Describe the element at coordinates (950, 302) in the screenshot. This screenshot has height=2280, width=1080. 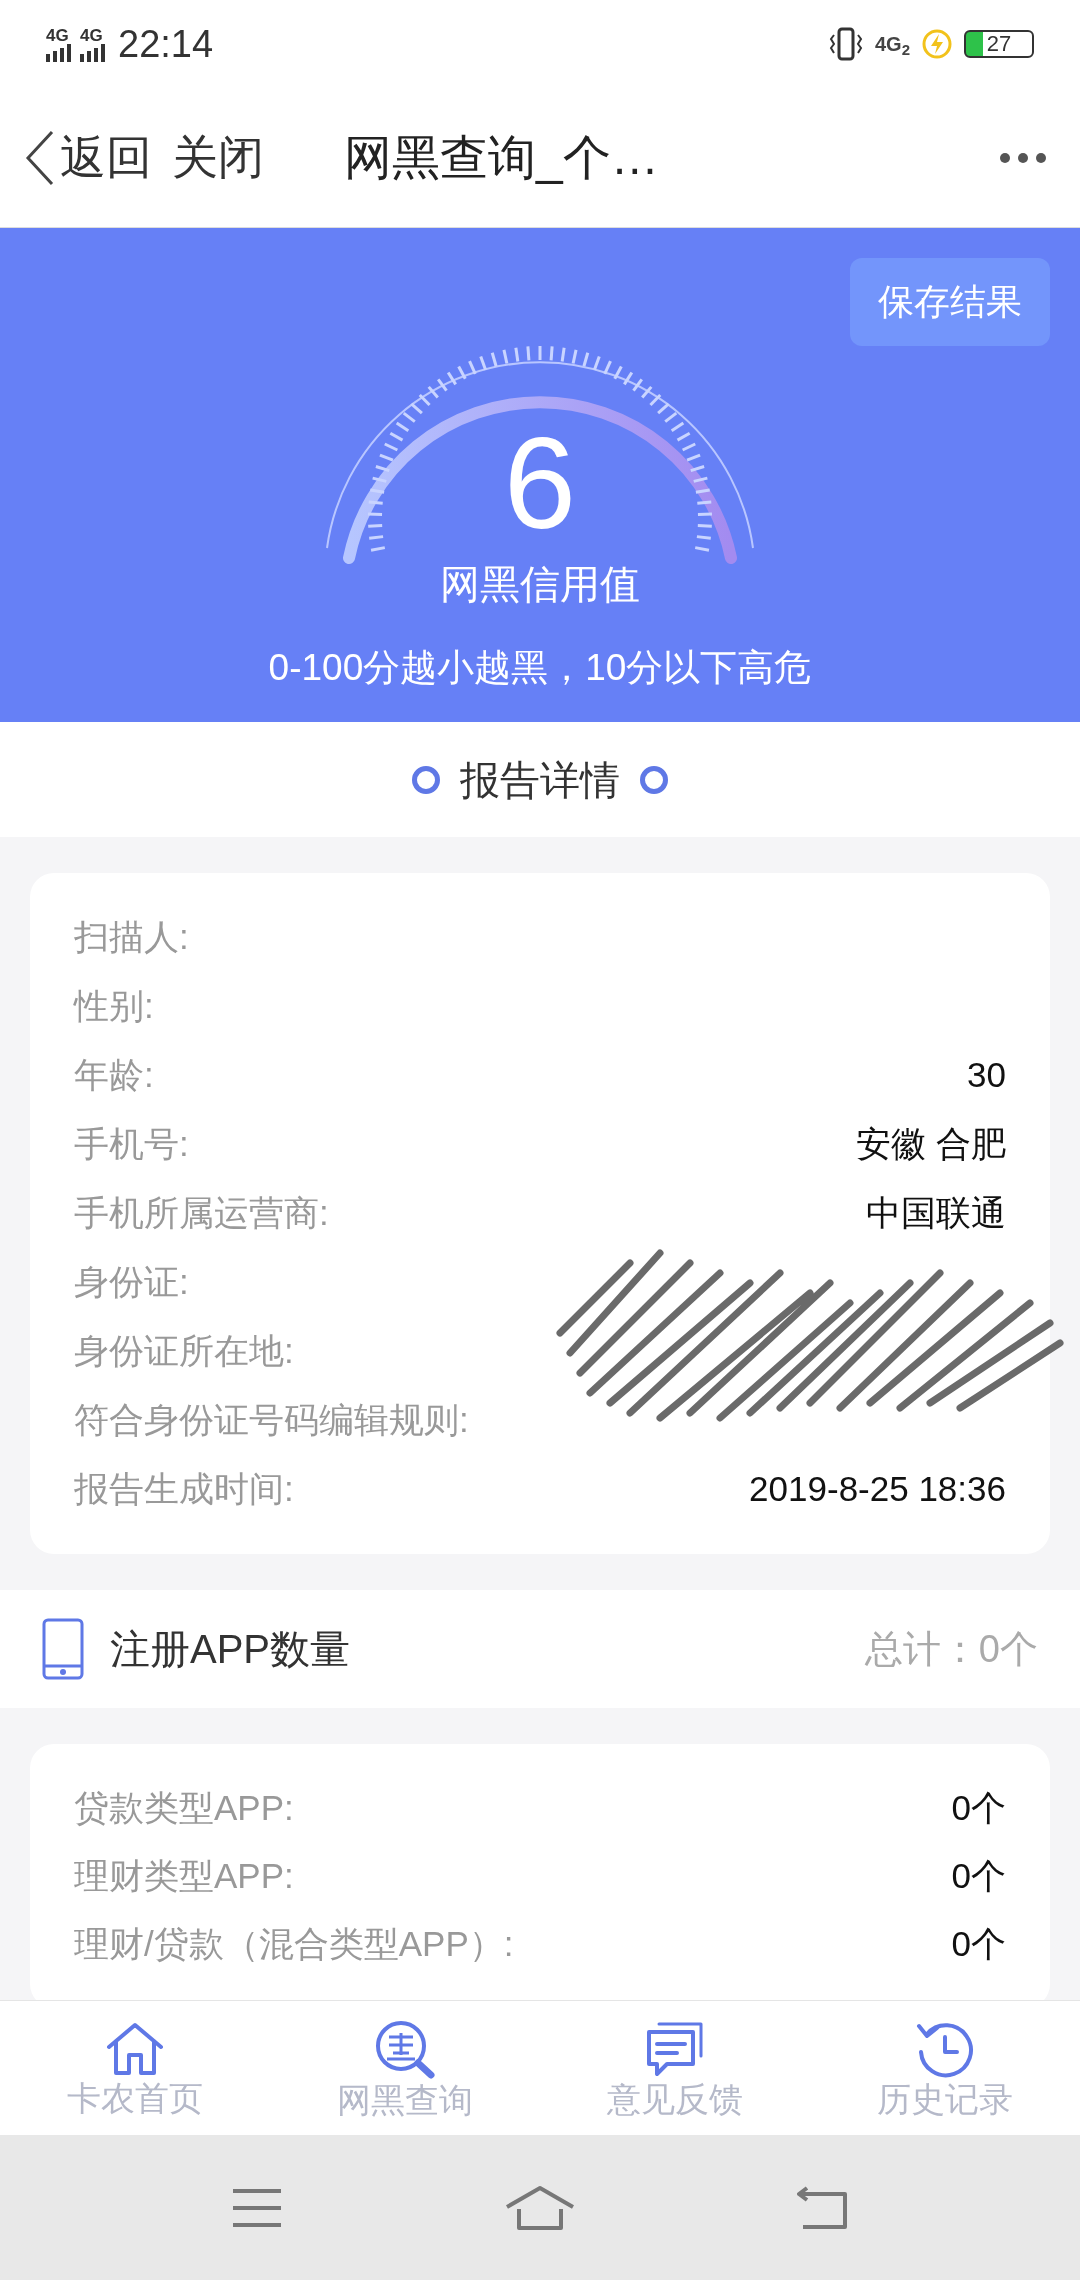
I see `save-button: 保存结果` at that location.